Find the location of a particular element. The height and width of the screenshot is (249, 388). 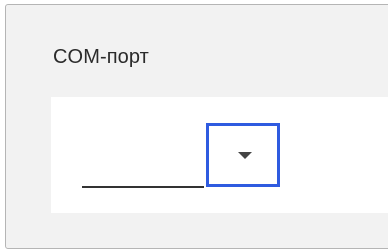

com-port-select is located at coordinates (181, 155).